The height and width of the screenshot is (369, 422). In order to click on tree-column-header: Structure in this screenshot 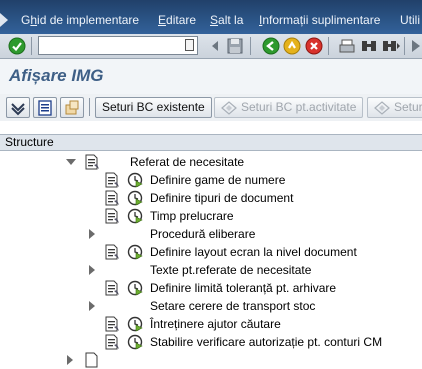, I will do `click(211, 142)`.